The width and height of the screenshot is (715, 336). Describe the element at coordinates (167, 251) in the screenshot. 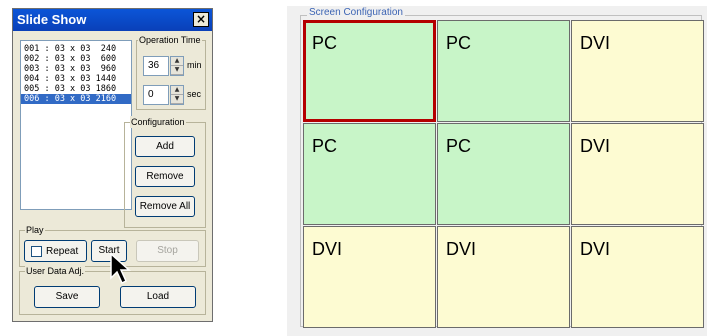

I see `stop-button: Stop` at that location.